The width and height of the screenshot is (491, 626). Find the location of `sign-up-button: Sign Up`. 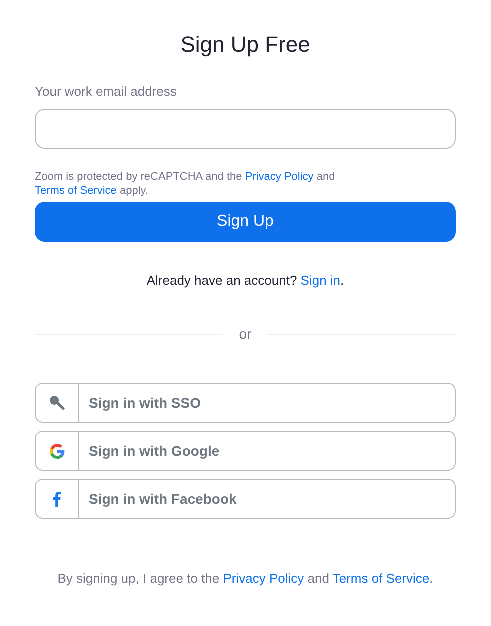

sign-up-button: Sign Up is located at coordinates (245, 222).